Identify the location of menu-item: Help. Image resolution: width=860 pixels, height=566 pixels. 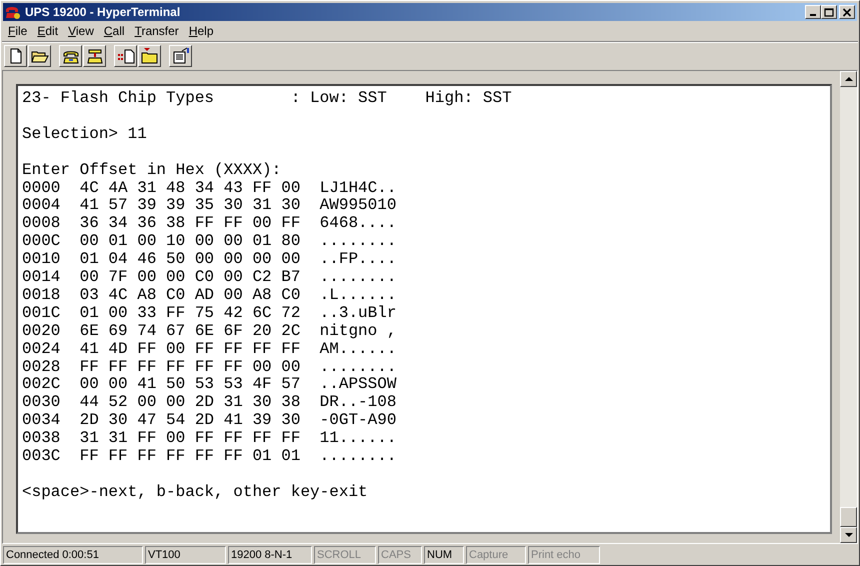
(201, 31).